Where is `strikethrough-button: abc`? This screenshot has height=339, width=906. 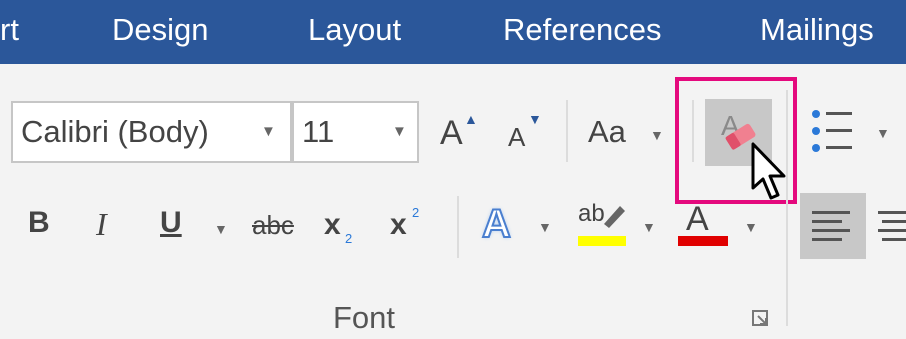
strikethrough-button: abc is located at coordinates (273, 225).